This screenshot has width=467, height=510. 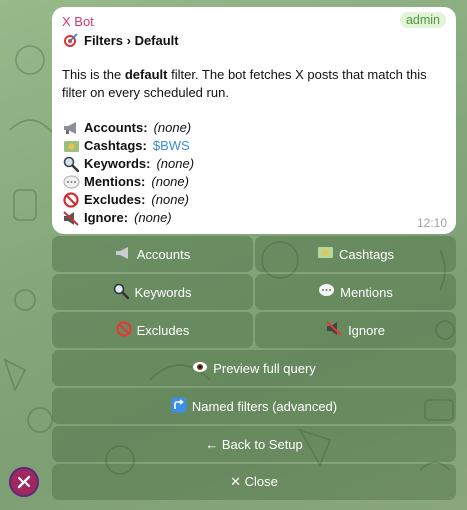 What do you see at coordinates (366, 330) in the screenshot?
I see `button-label: Ignore` at bounding box center [366, 330].